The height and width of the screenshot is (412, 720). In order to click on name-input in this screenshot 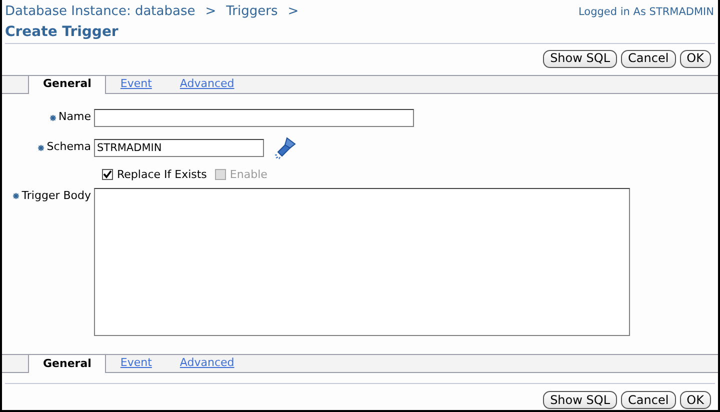, I will do `click(254, 117)`.